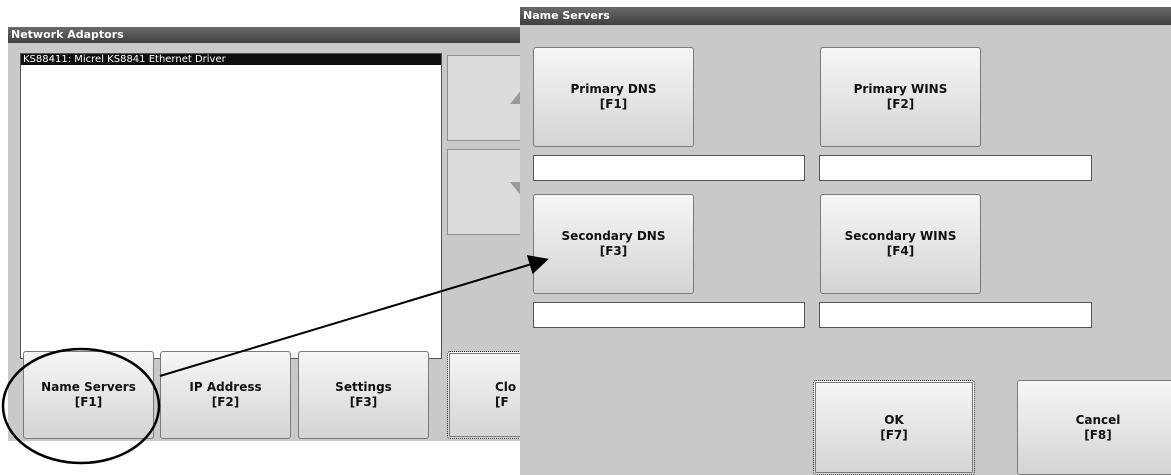 This screenshot has width=1171, height=475. What do you see at coordinates (494, 192) in the screenshot?
I see `scroll-down-button` at bounding box center [494, 192].